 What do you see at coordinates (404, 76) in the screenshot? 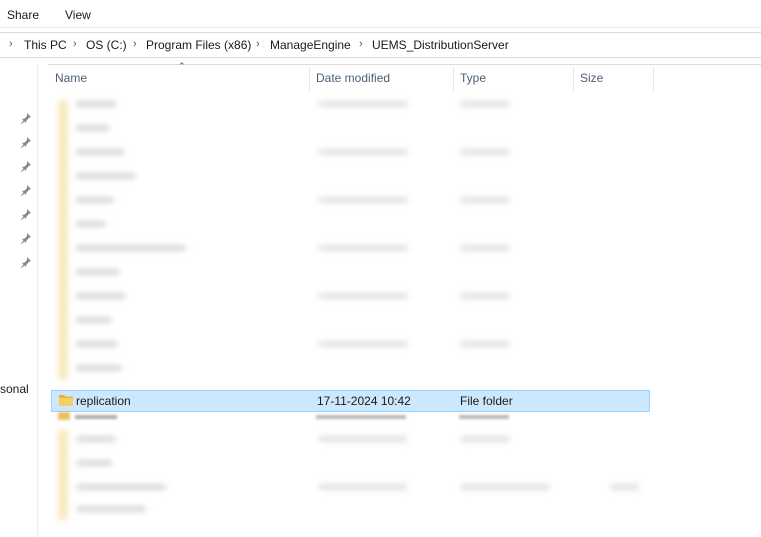
I see `column-header-row: ⌃ Name Date modified Type Size` at bounding box center [404, 76].